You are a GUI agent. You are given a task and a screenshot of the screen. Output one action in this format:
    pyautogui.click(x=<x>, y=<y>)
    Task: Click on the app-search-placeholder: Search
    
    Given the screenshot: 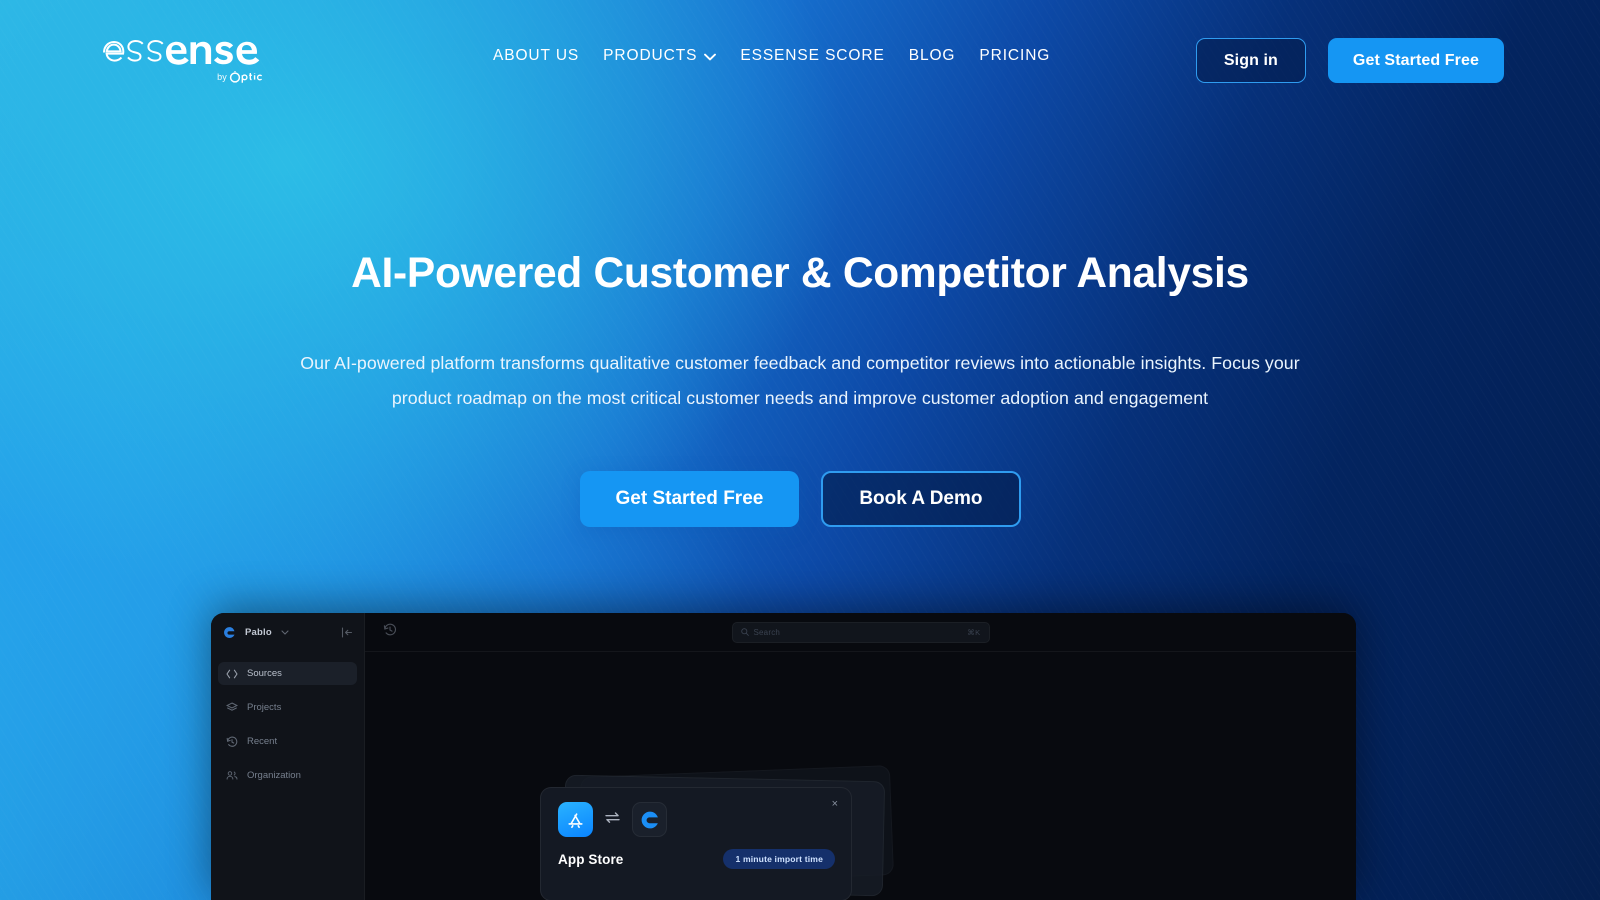 What is the action you would take?
    pyautogui.click(x=767, y=632)
    